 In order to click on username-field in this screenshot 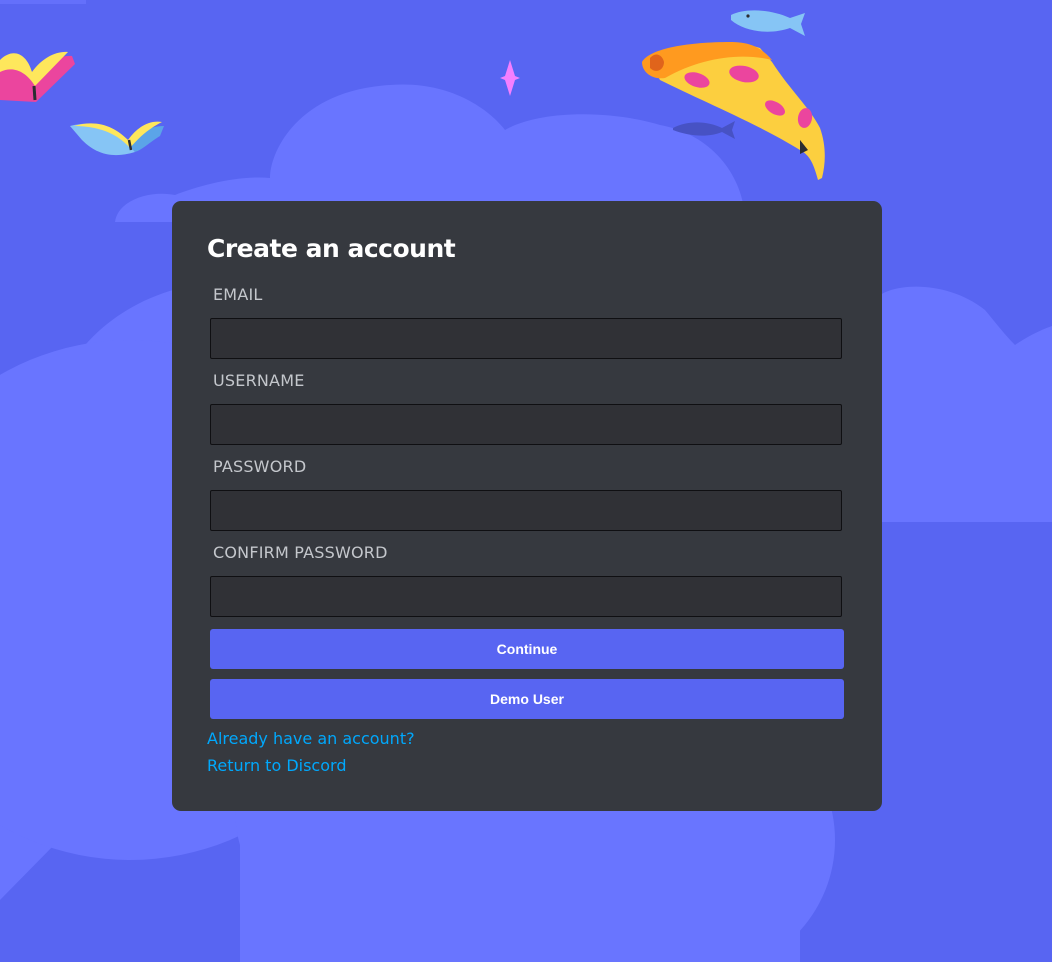, I will do `click(526, 424)`.